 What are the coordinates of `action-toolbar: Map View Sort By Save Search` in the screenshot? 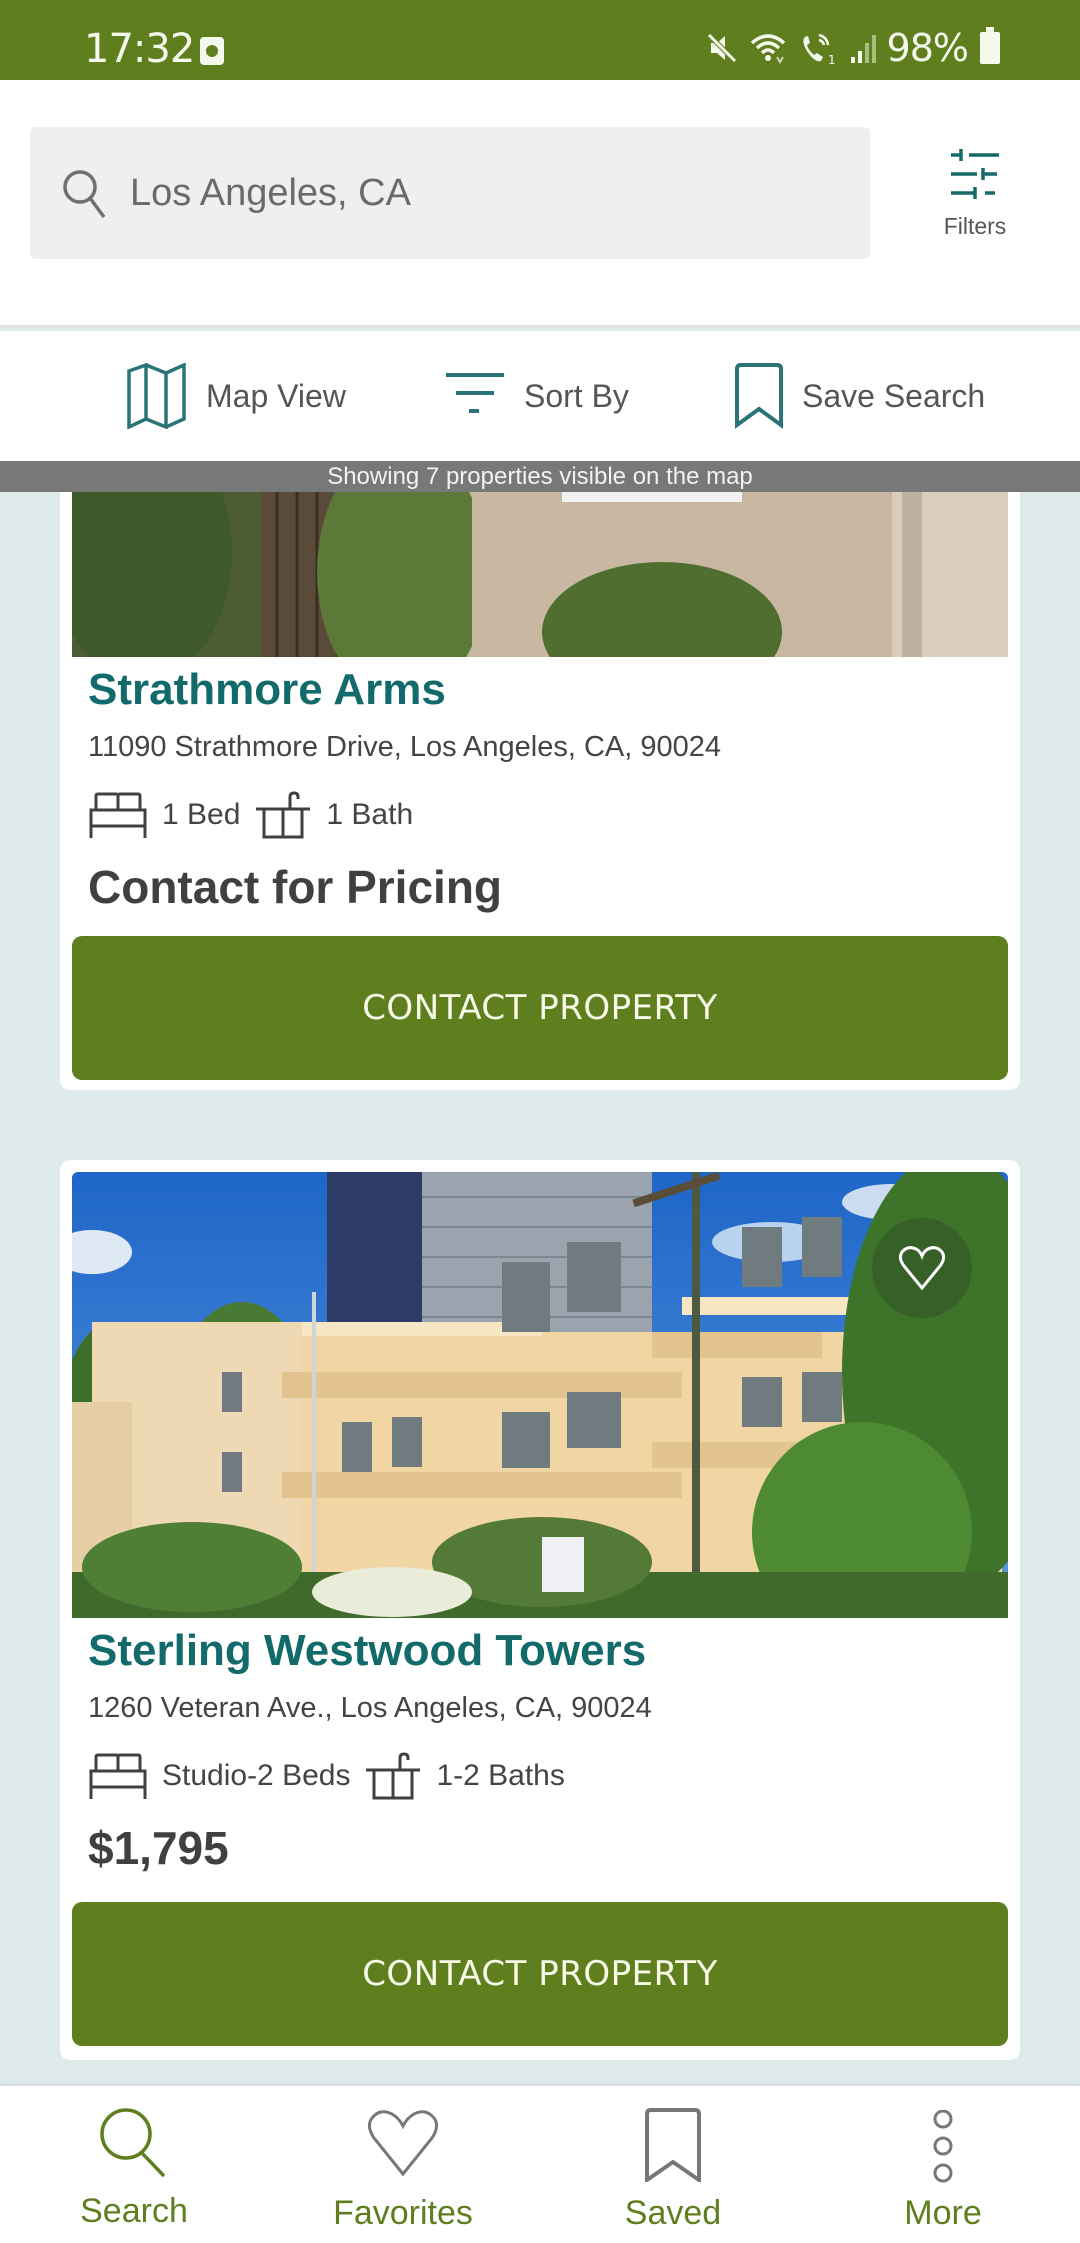 It's located at (540, 396).